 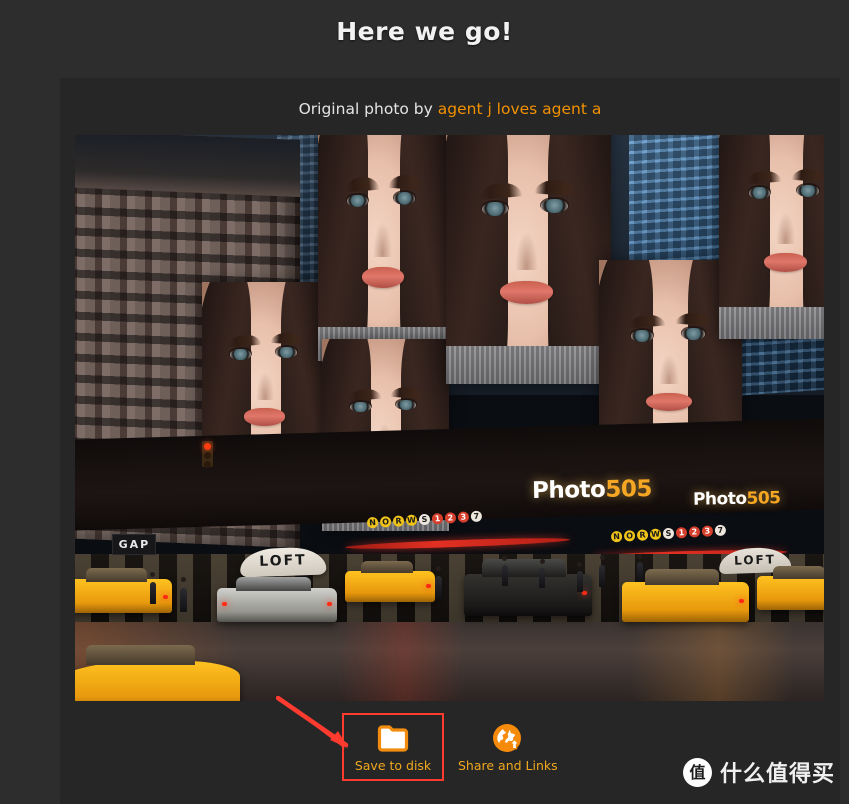 I want to click on smzdm-logo-icon: 值, so click(x=697, y=772).